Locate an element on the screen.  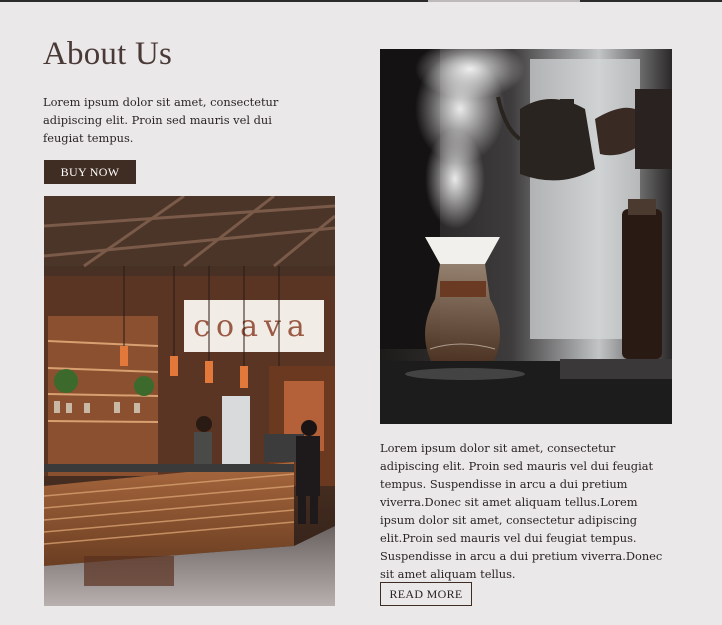
read-more-button: READ MORE is located at coordinates (426, 594).